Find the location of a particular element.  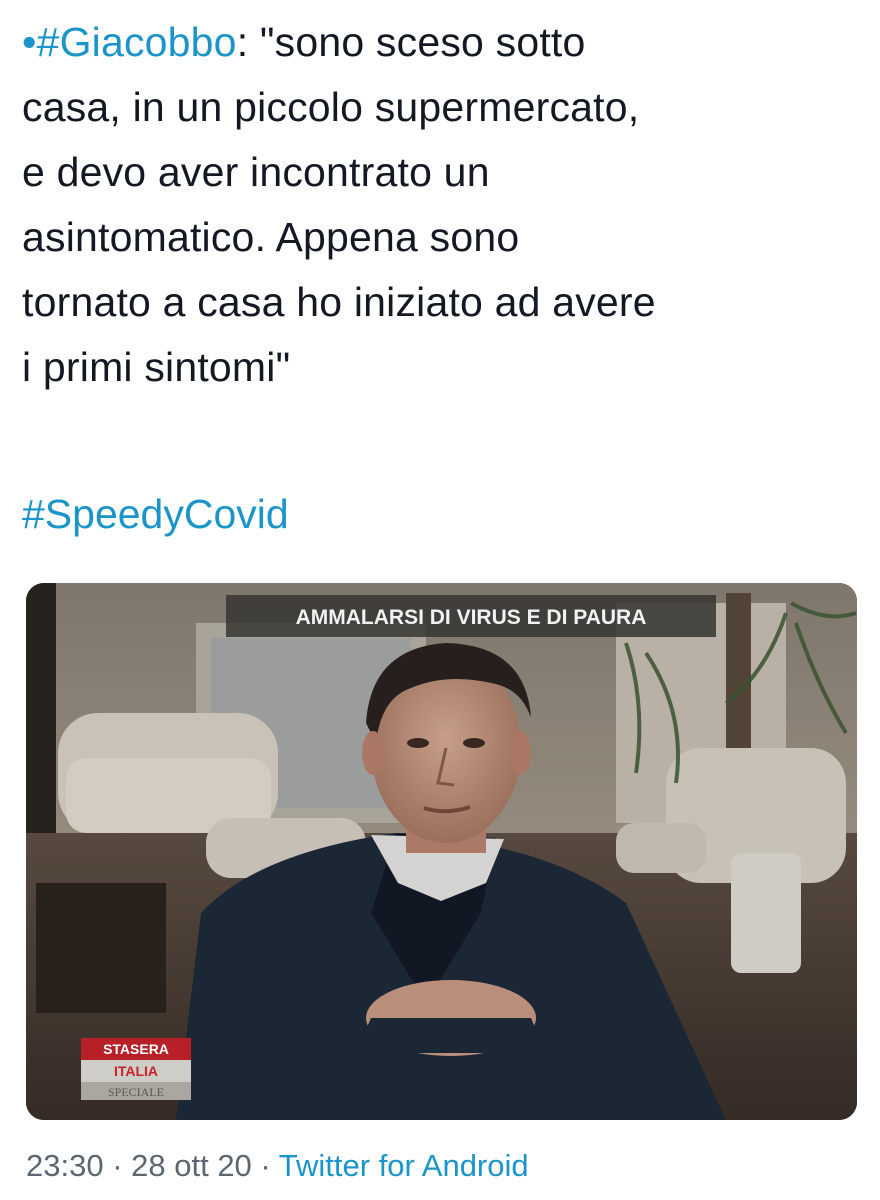

tweet-line-1: •#Giacobbo: "sono sceso sotto is located at coordinates (444, 42).